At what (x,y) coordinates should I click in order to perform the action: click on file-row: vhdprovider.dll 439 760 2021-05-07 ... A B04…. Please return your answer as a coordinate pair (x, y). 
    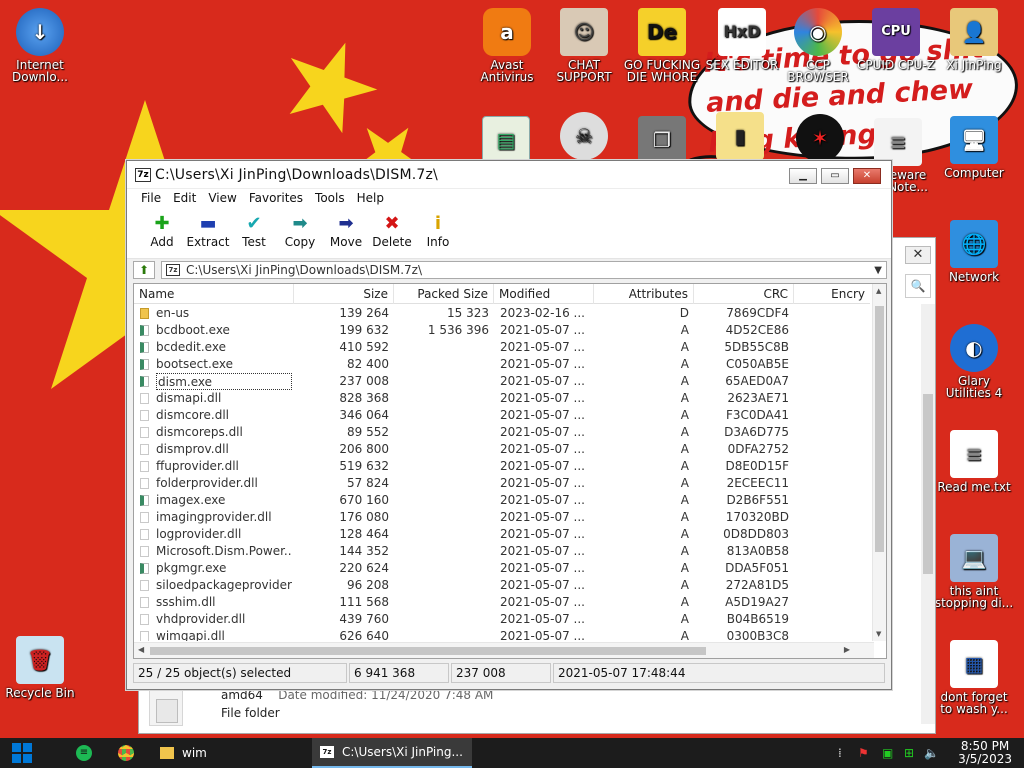
    Looking at the image, I should click on (502, 619).